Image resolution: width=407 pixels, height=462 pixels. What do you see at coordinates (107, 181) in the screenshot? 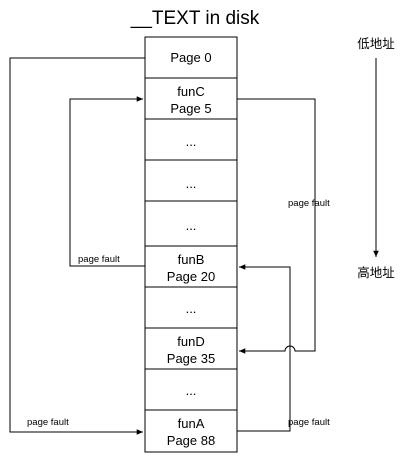
I see `page-fault-arrow-funC` at bounding box center [107, 181].